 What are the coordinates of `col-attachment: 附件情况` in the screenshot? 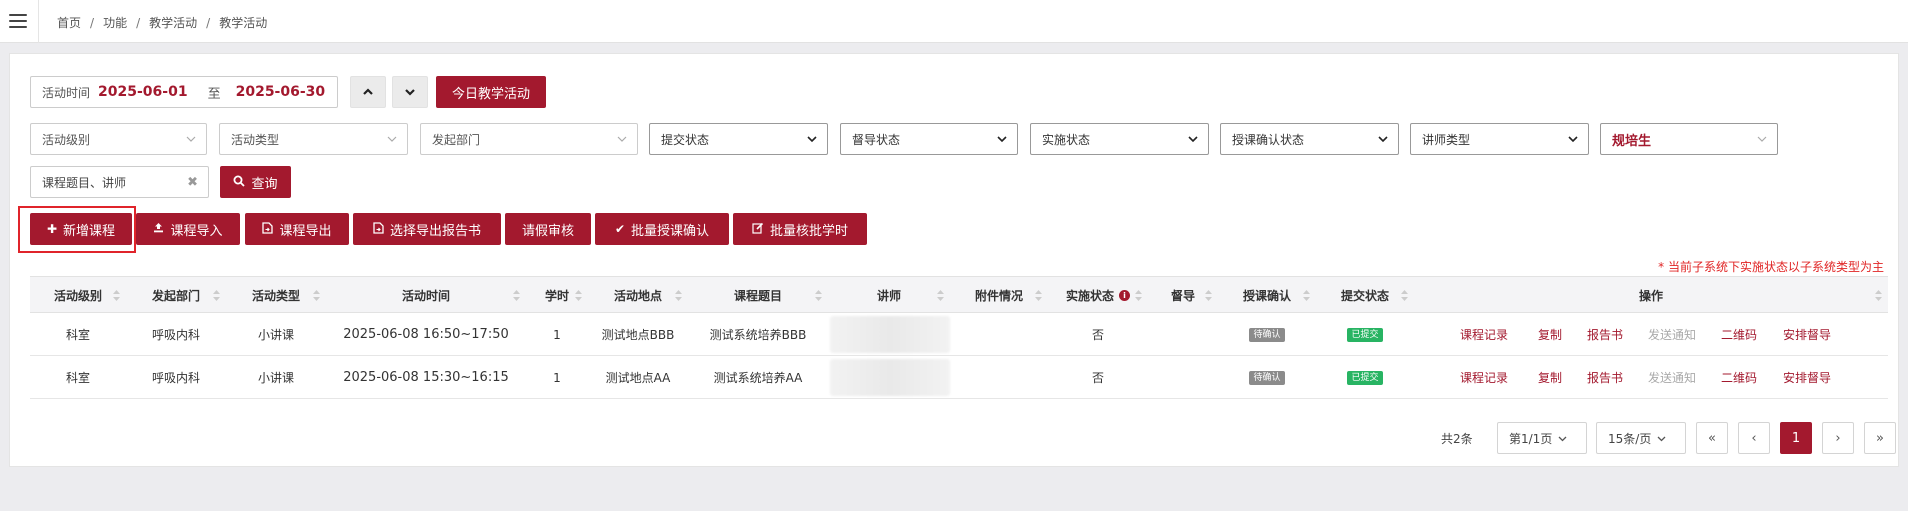 It's located at (999, 295).